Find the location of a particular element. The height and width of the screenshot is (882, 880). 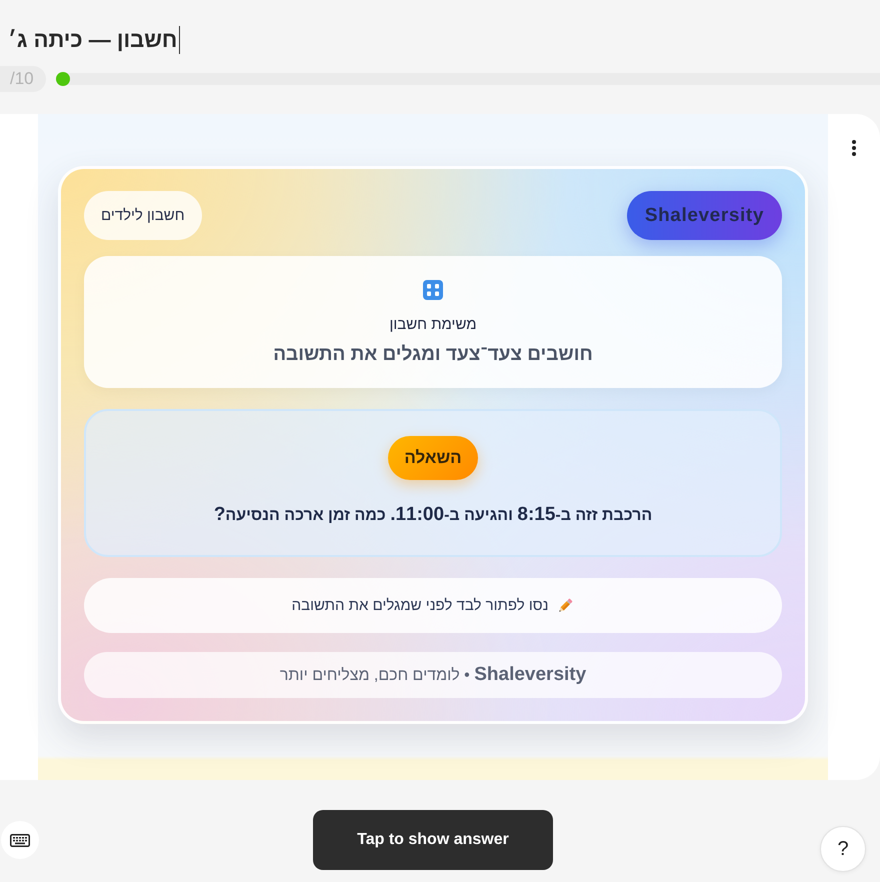

brand-pill: Shaleversity is located at coordinates (704, 215).